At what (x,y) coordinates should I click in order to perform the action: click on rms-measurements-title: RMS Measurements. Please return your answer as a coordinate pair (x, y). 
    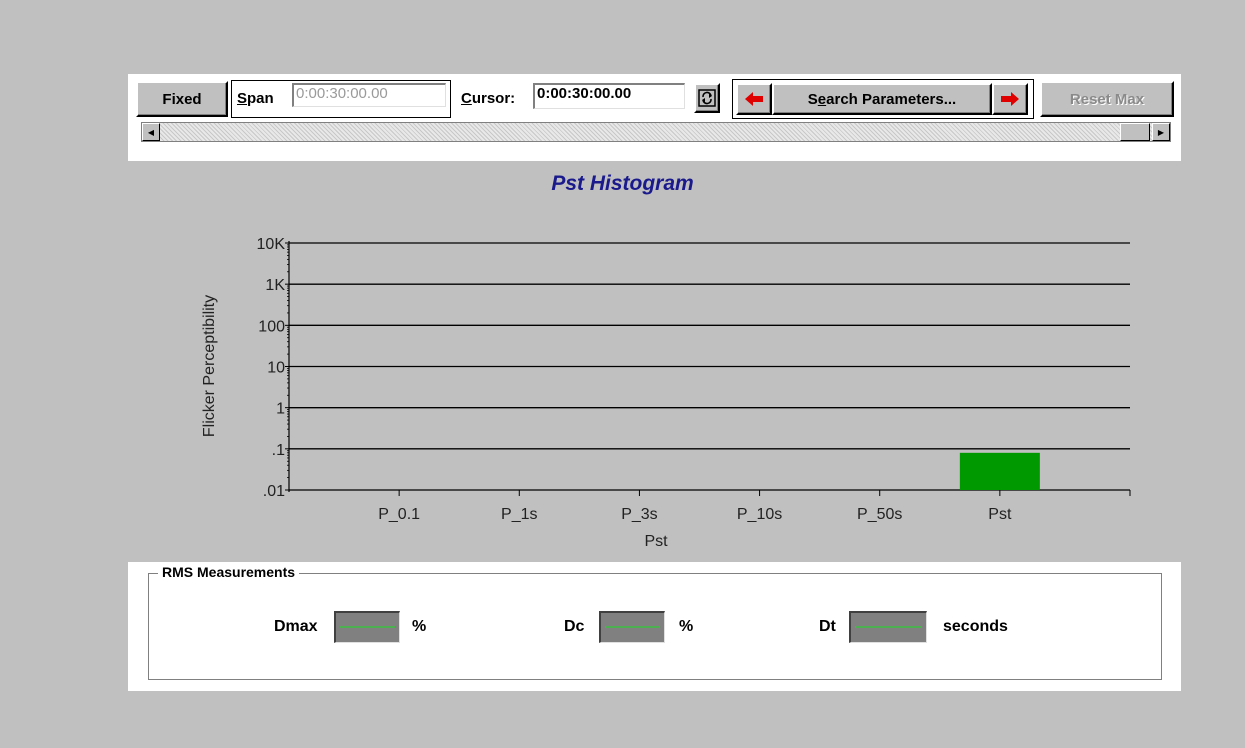
    Looking at the image, I should click on (229, 572).